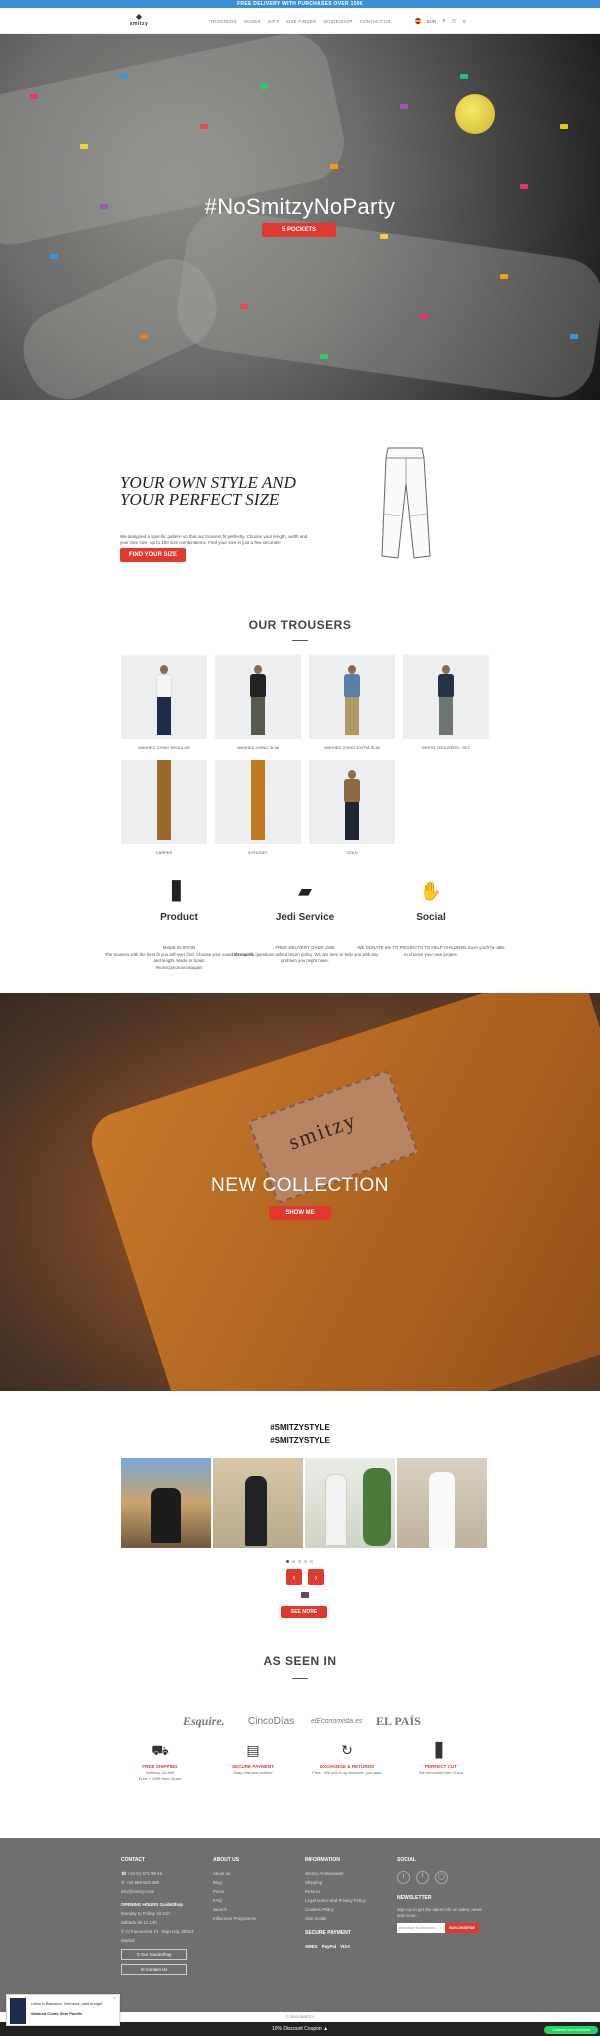  Describe the element at coordinates (403, 1877) in the screenshot. I see `twitter-icon: t` at that location.